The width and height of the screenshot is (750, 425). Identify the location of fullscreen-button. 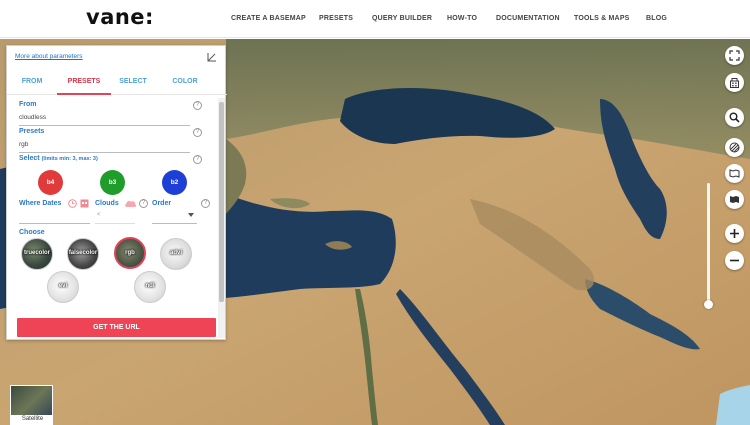
(734, 55).